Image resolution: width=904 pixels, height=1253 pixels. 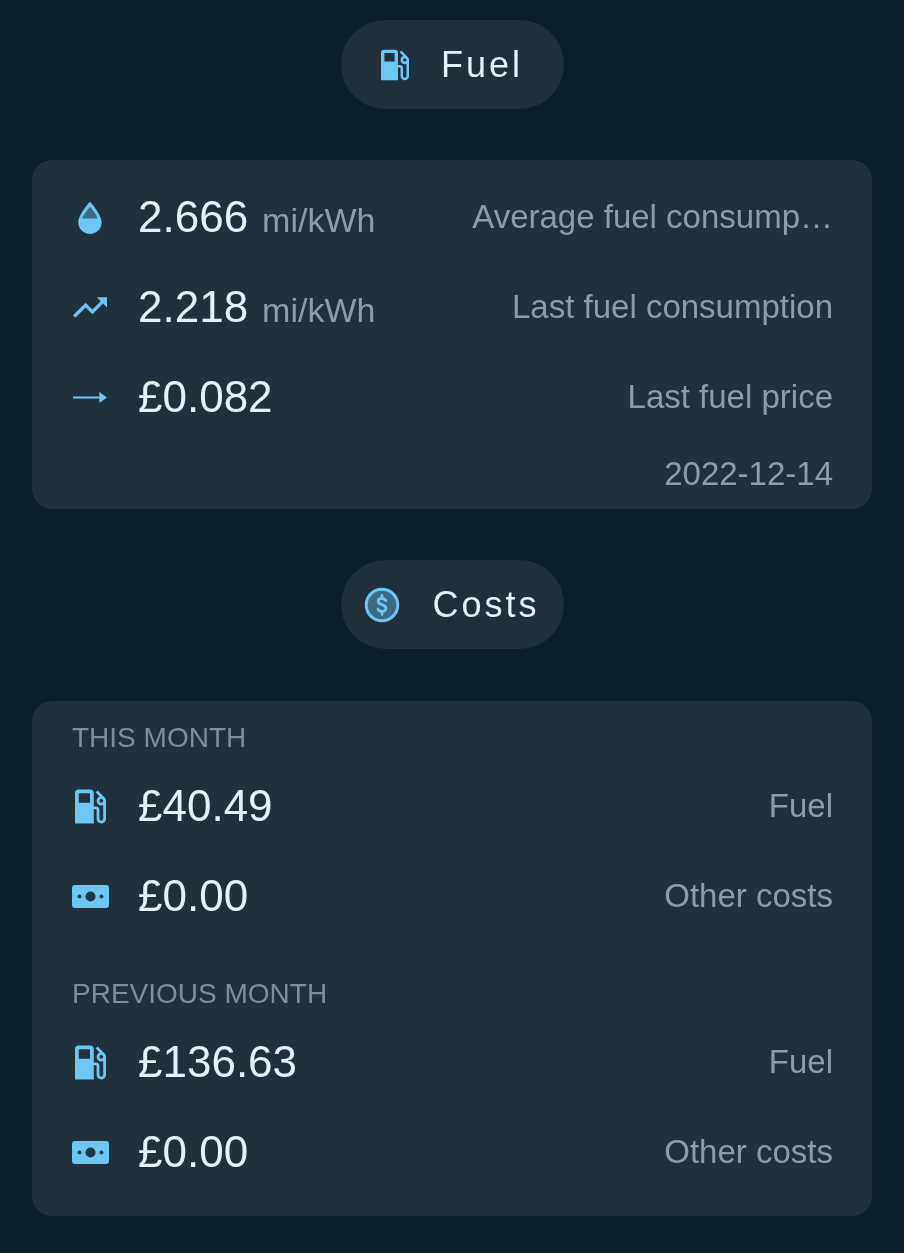 What do you see at coordinates (90, 217) in the screenshot?
I see `water-drop-icon` at bounding box center [90, 217].